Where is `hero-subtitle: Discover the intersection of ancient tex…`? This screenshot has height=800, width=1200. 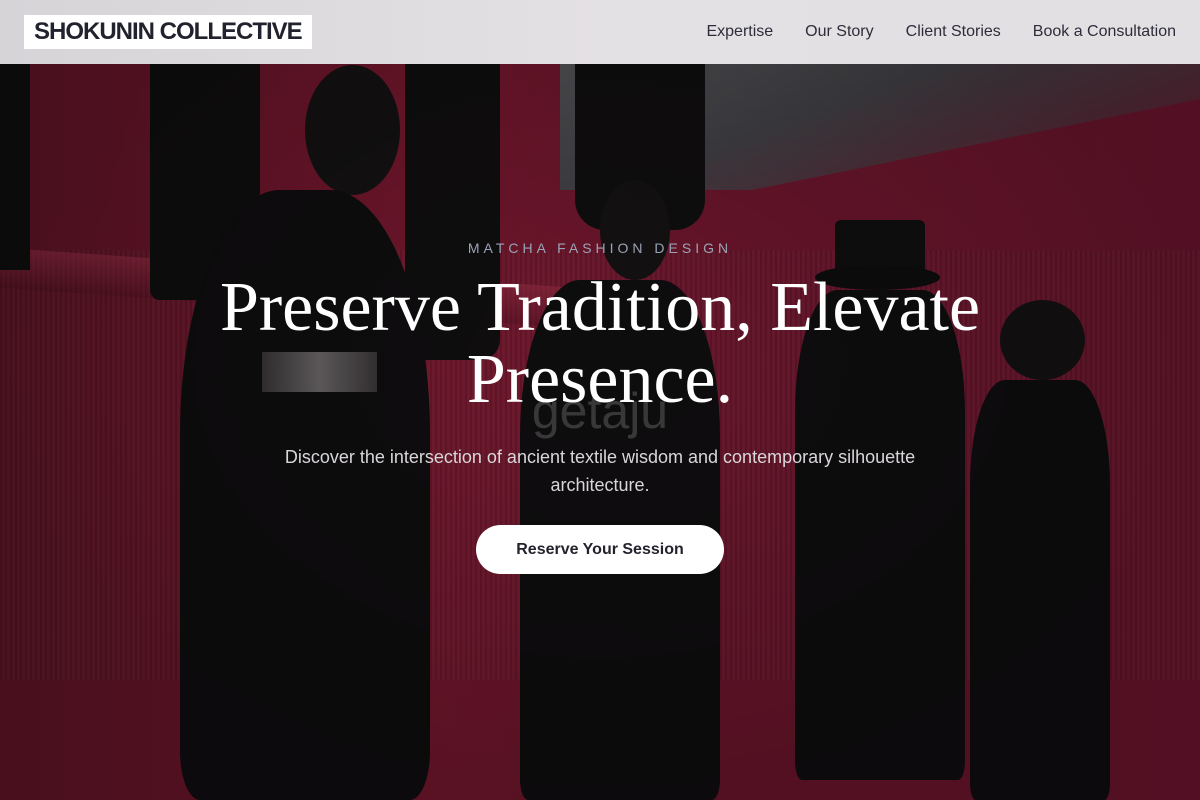 hero-subtitle: Discover the intersection of ancient tex… is located at coordinates (600, 471).